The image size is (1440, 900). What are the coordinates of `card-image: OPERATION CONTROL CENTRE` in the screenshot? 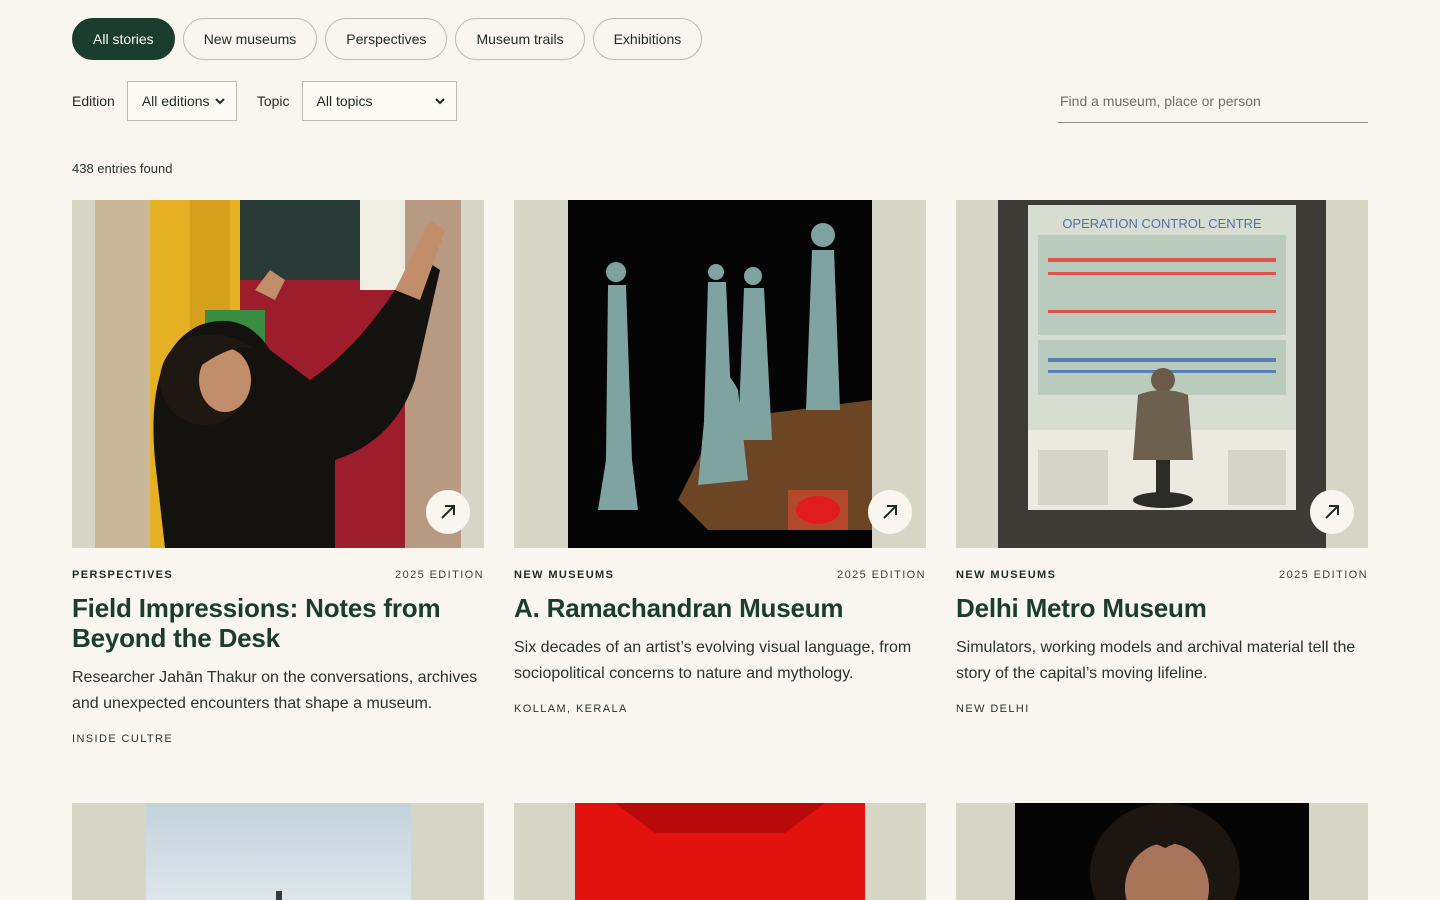 It's located at (1162, 374).